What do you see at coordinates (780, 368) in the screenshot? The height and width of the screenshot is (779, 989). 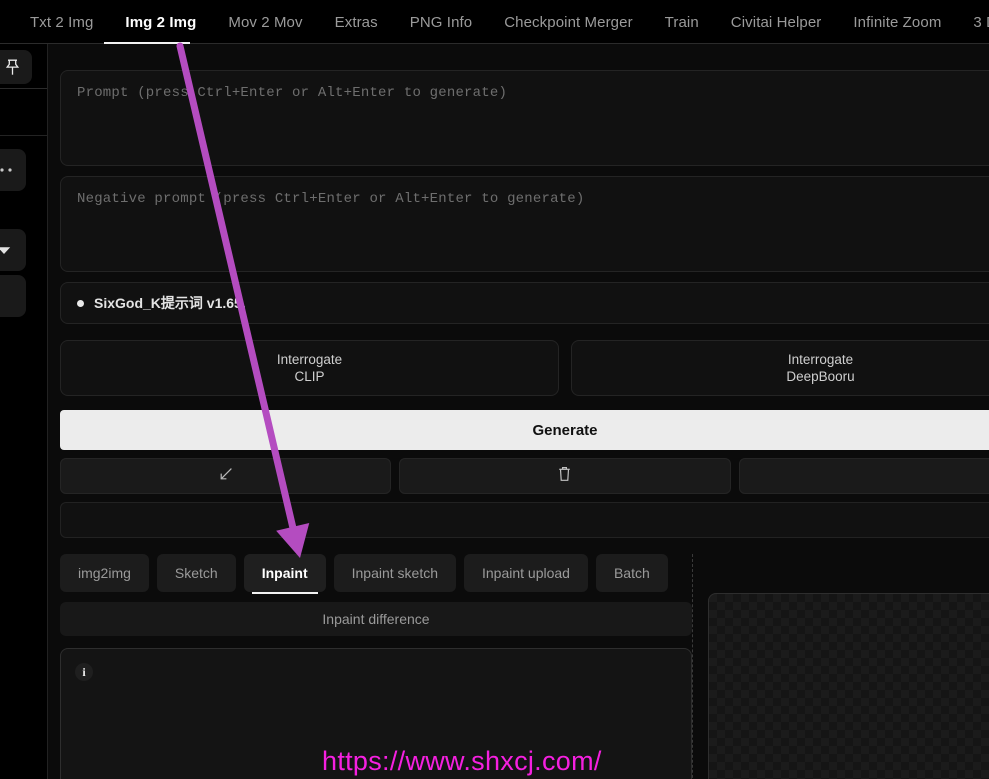 I see `interrogate-deepbooru-button: Interrogate DeepBooru` at bounding box center [780, 368].